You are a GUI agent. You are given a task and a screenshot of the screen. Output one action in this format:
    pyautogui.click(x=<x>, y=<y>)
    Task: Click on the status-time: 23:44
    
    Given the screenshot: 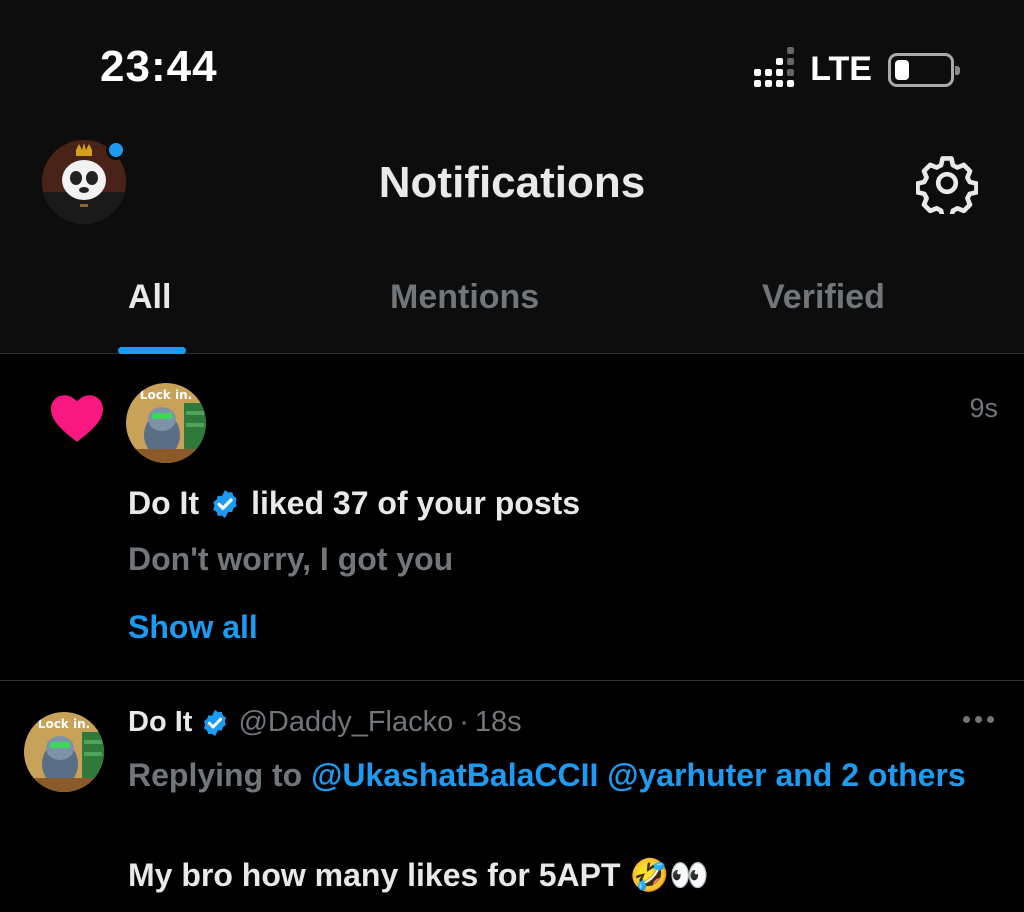 What is the action you would take?
    pyautogui.click(x=159, y=66)
    